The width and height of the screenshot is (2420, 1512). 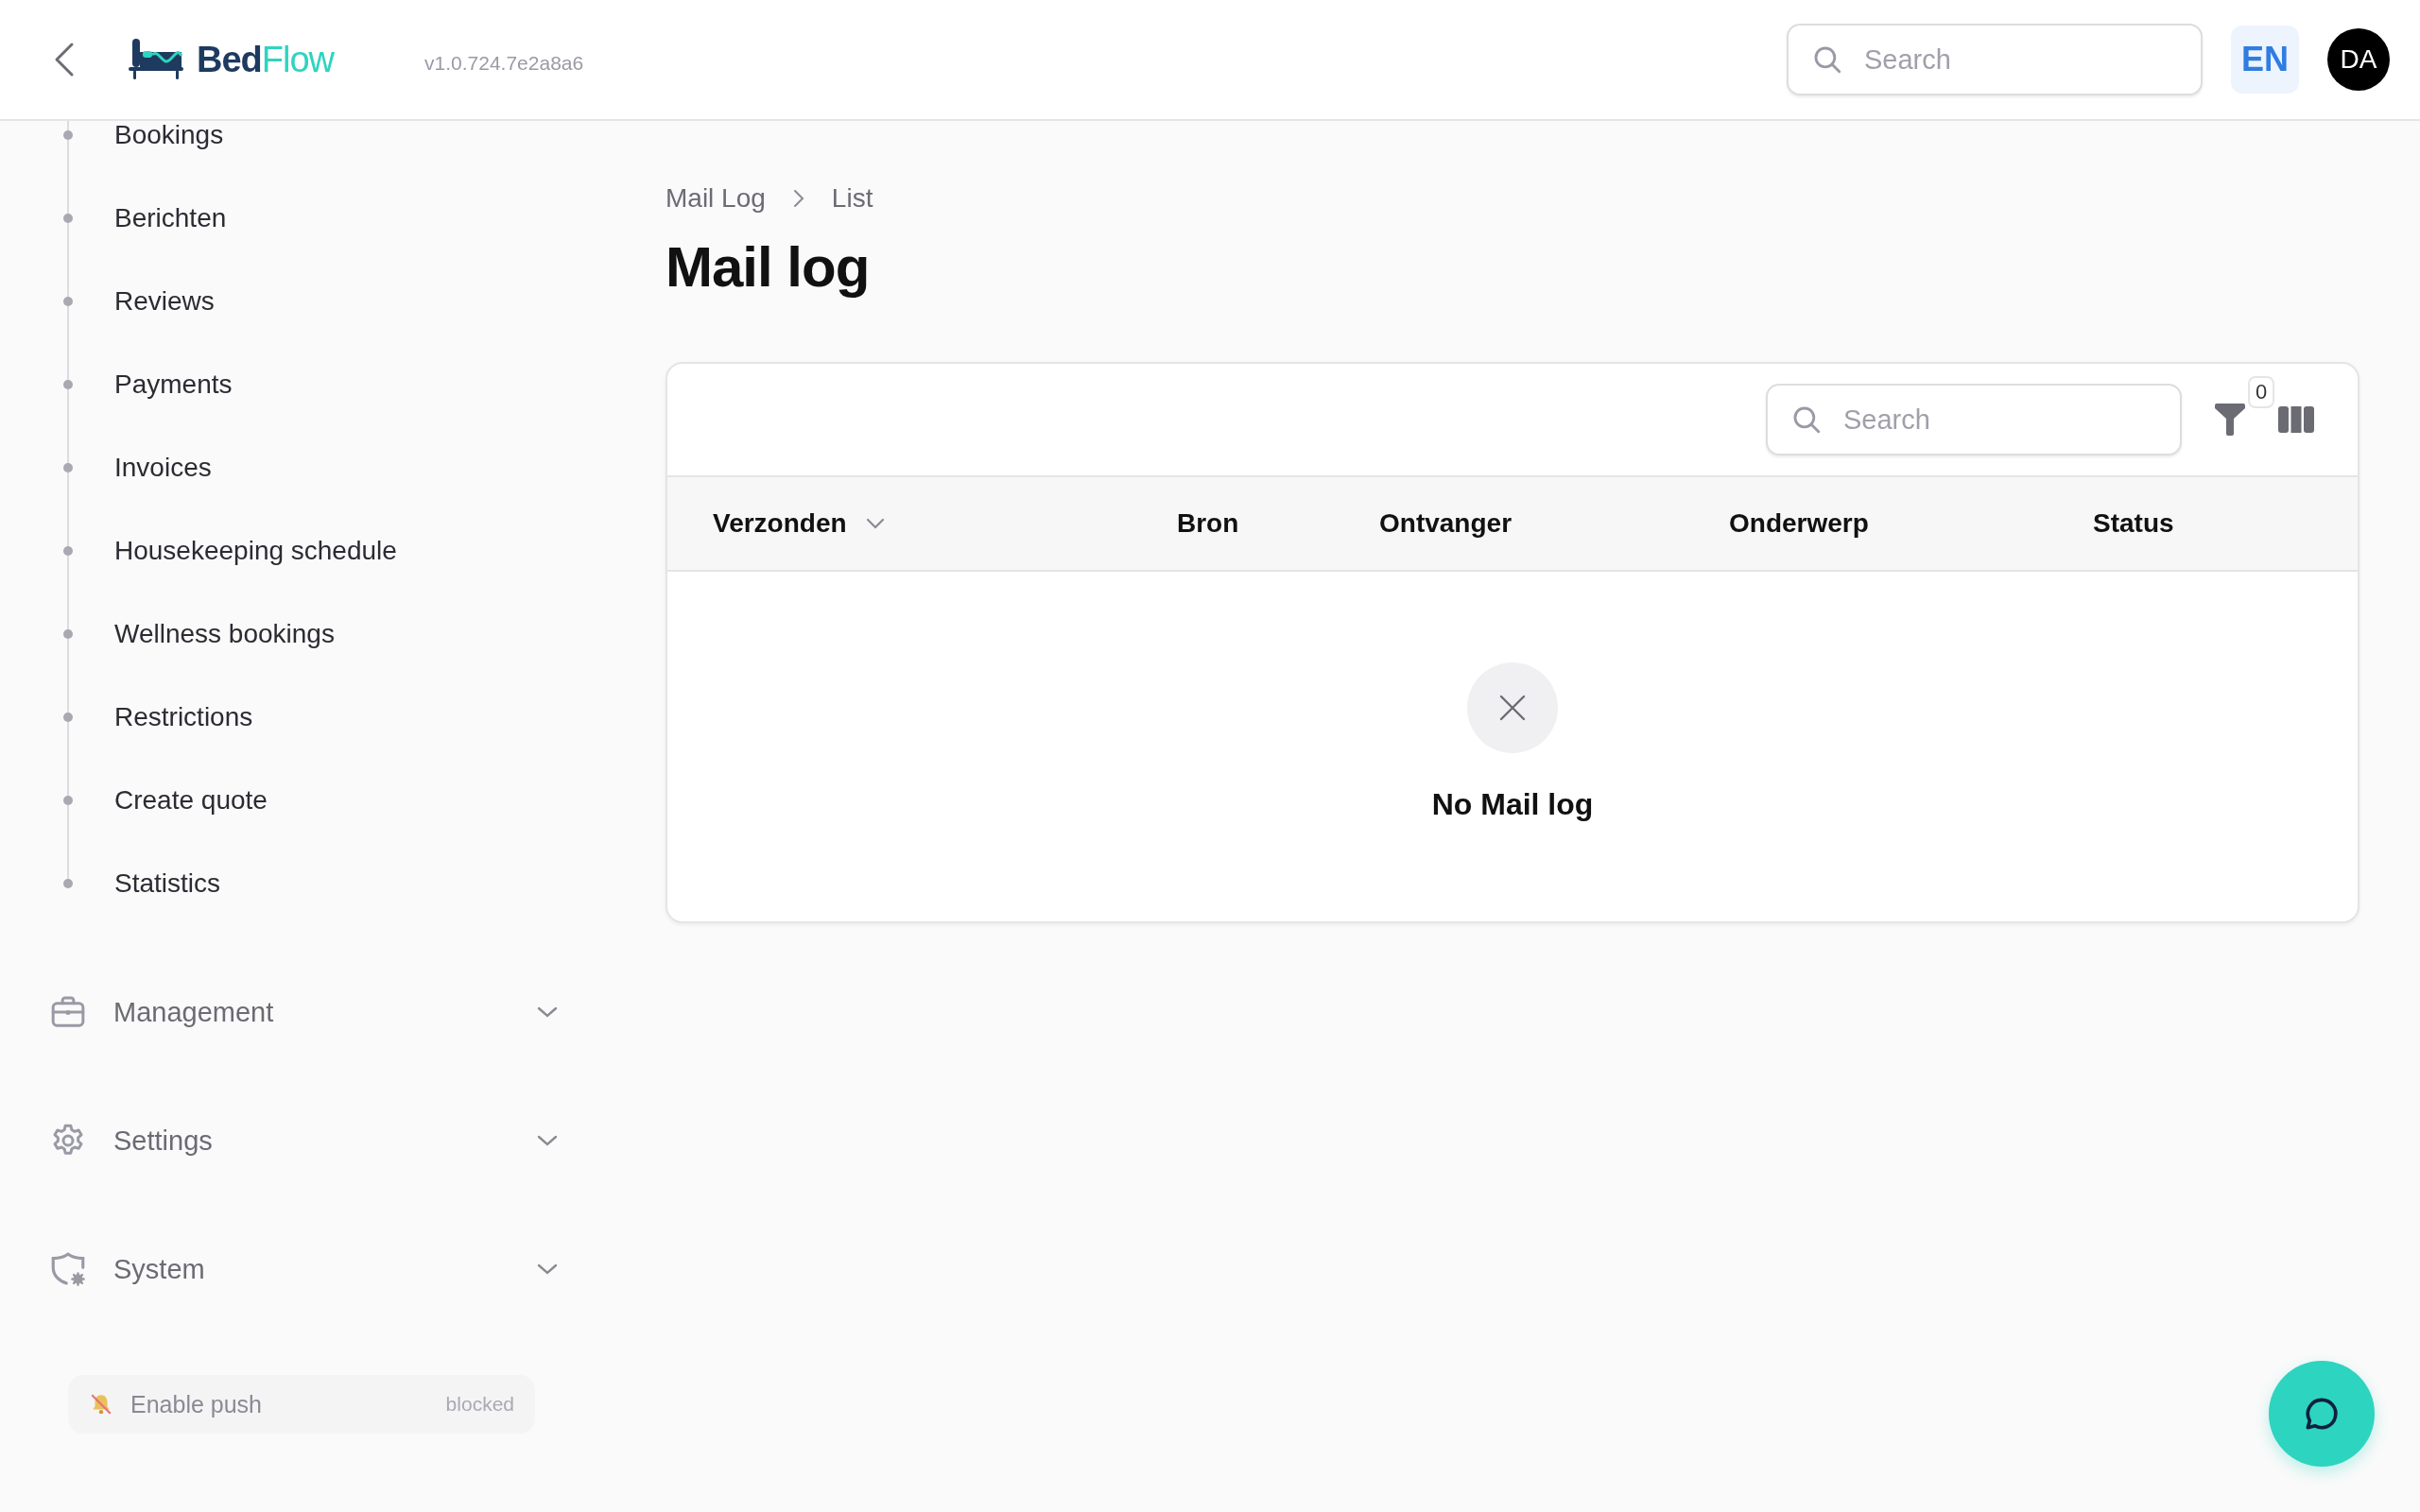 I want to click on column-header: Onderwerp, so click(x=1911, y=523).